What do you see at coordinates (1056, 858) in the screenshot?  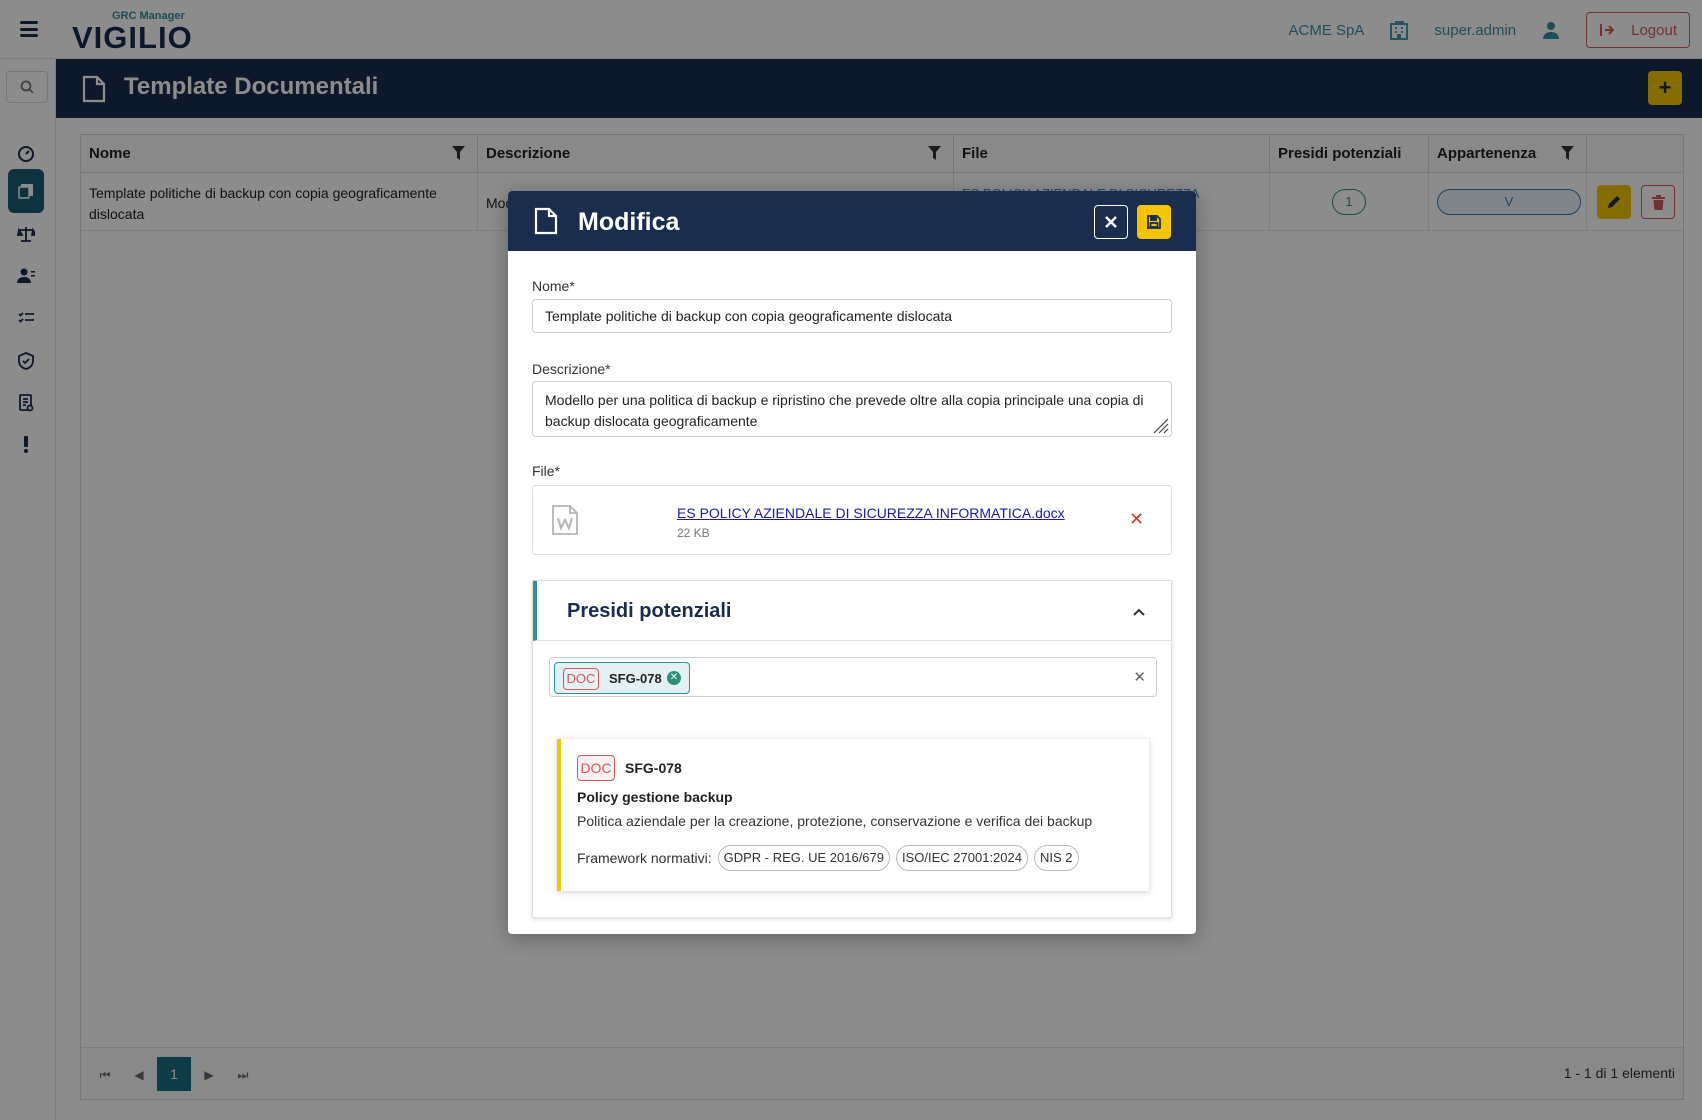 I see `framework-tag: NIS 2` at bounding box center [1056, 858].